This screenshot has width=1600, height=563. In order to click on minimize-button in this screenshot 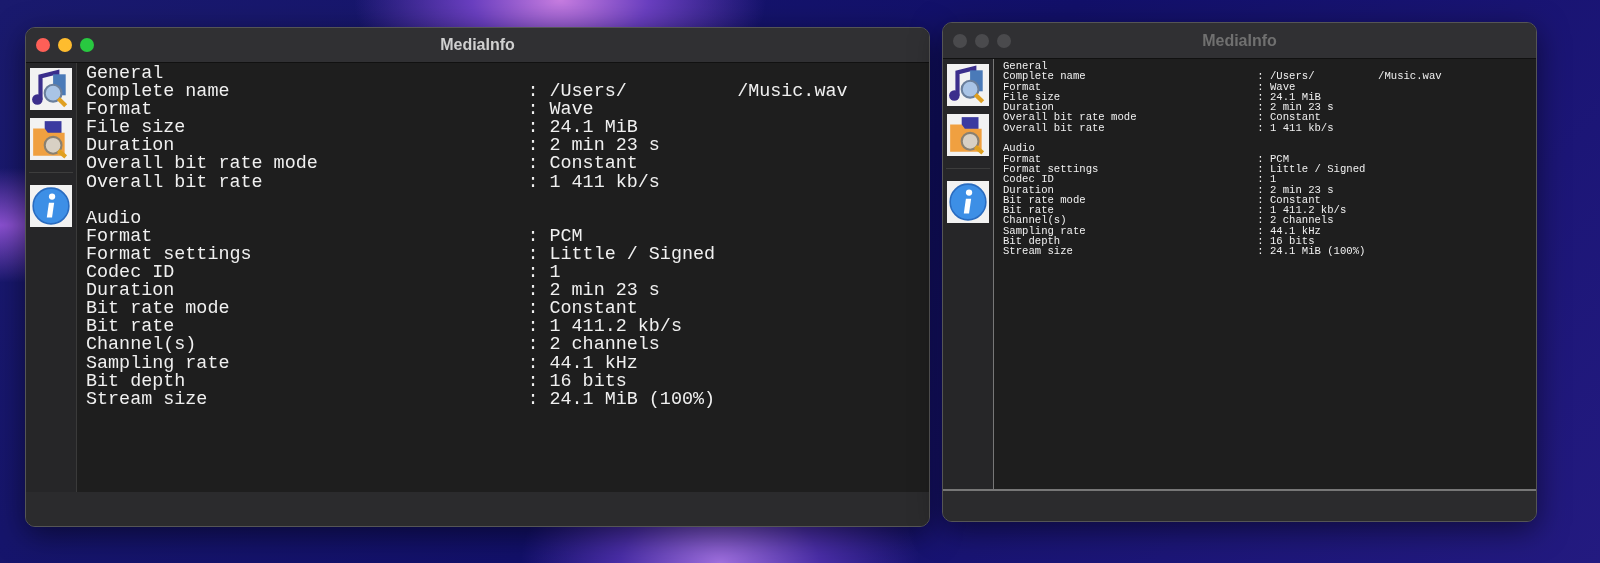, I will do `click(65, 45)`.